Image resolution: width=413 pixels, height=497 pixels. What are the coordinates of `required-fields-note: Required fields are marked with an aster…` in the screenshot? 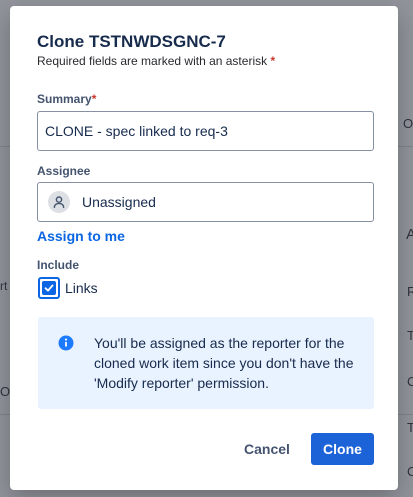 It's located at (152, 61).